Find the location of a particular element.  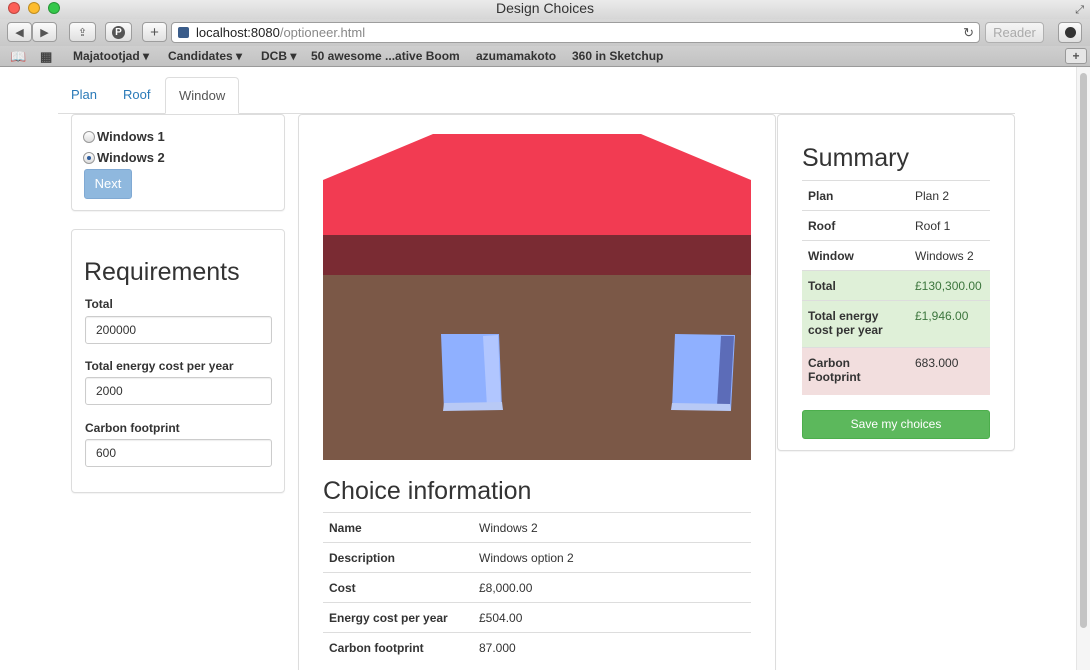

plus-icon: + is located at coordinates (154, 32).